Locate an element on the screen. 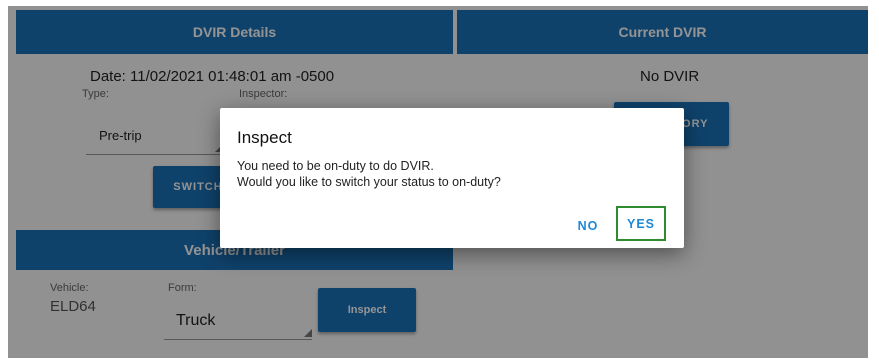 The width and height of the screenshot is (879, 364). yes-button: YES is located at coordinates (641, 223).